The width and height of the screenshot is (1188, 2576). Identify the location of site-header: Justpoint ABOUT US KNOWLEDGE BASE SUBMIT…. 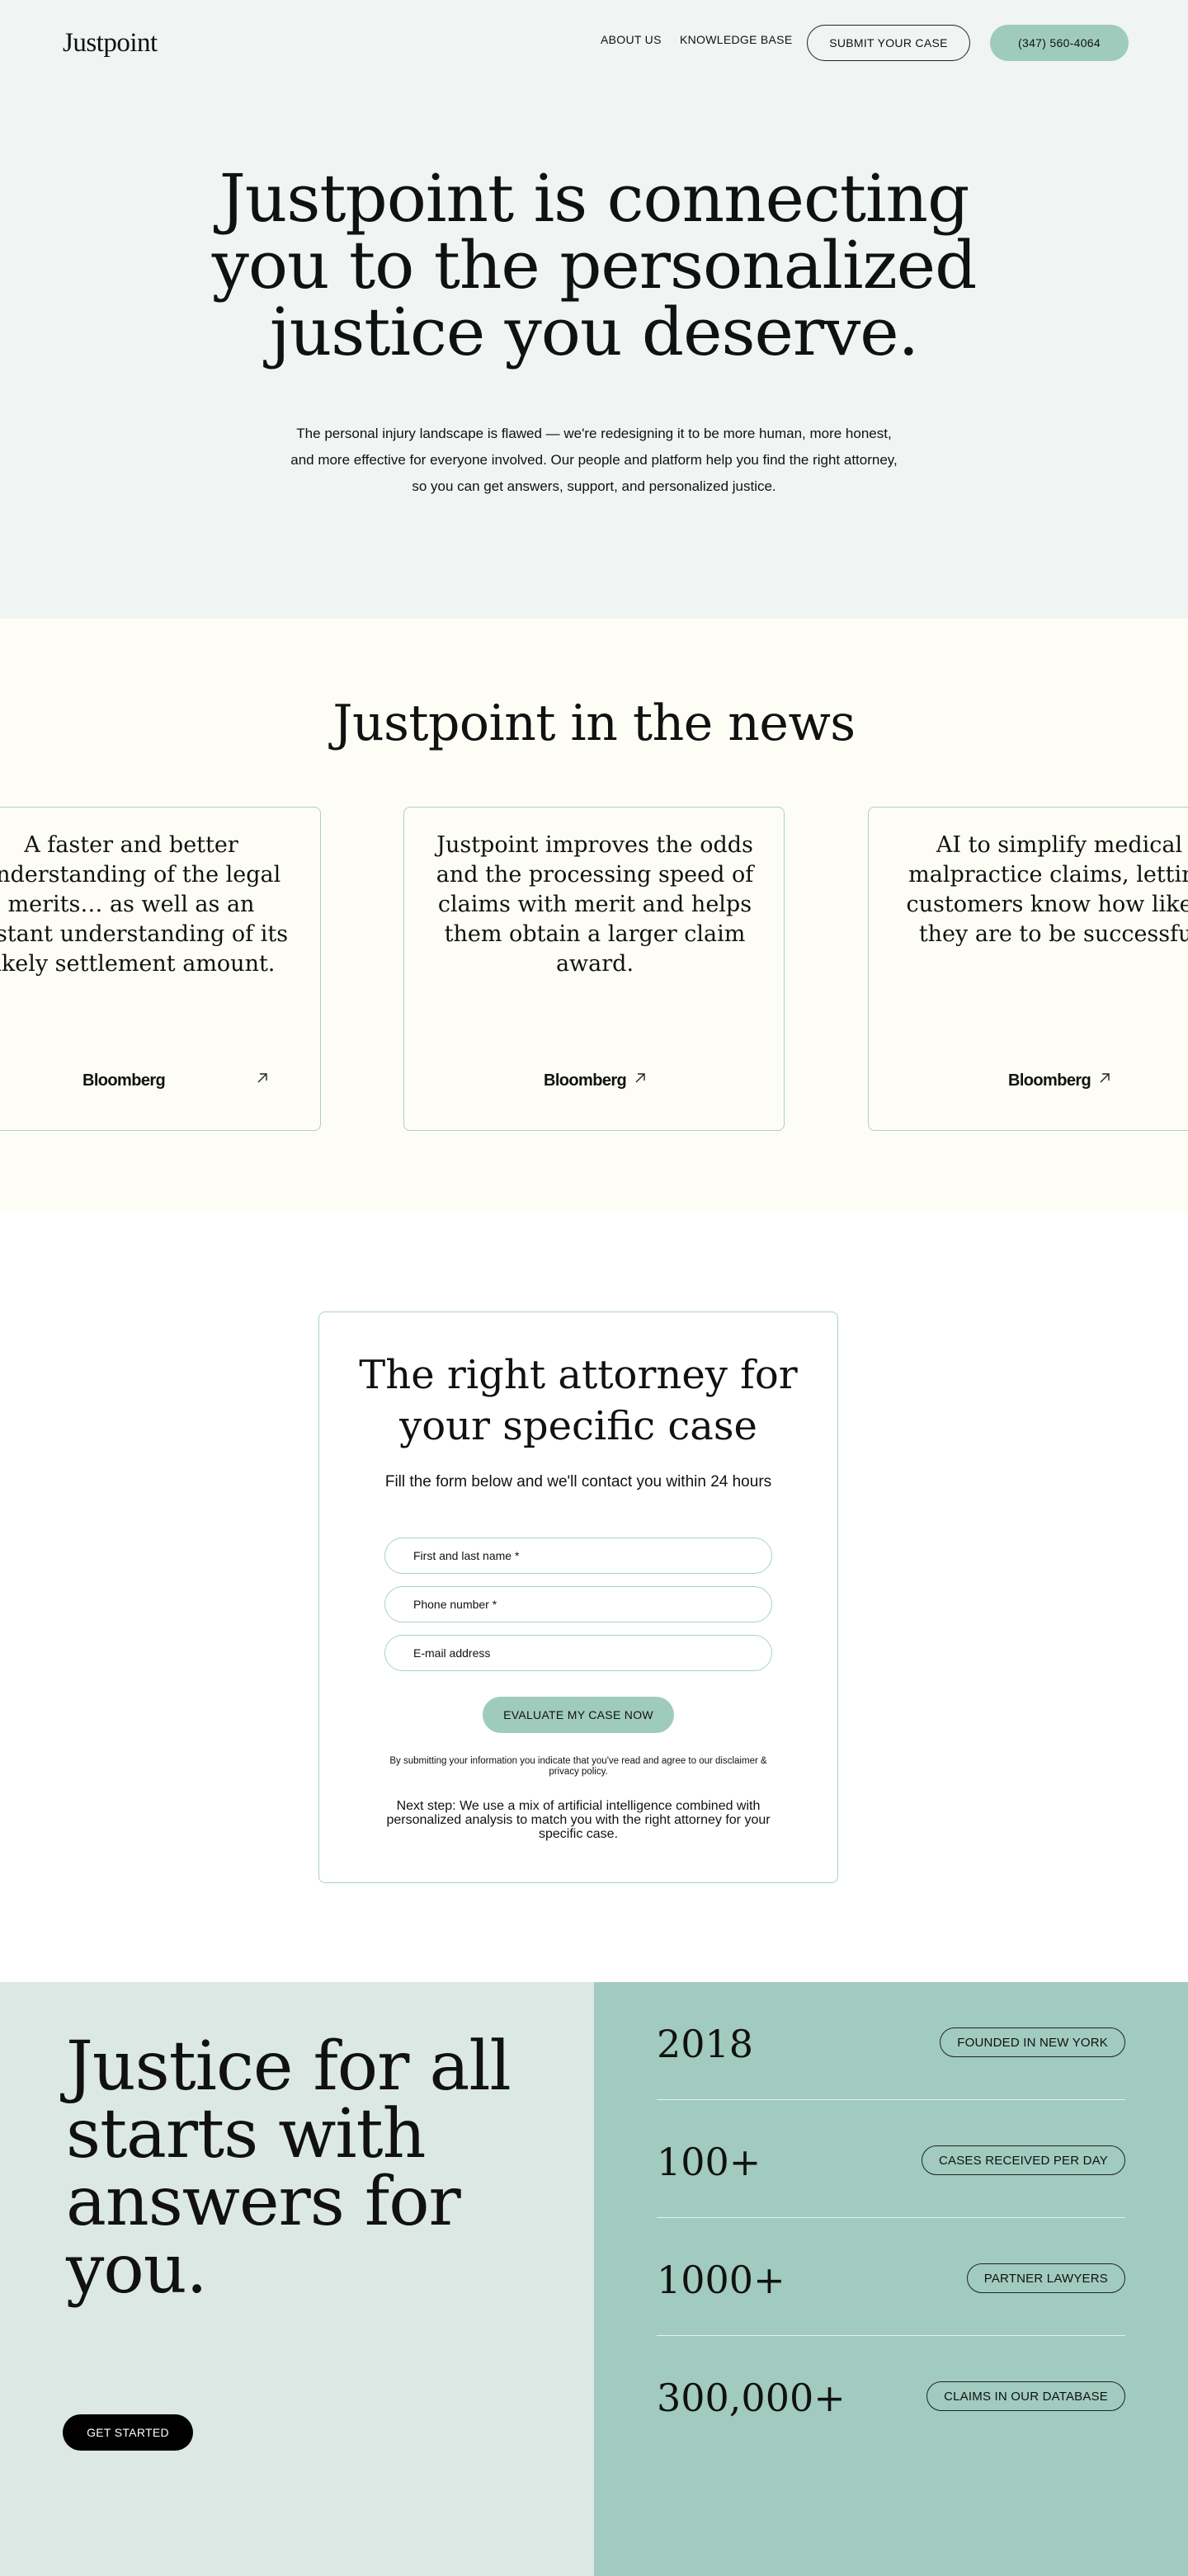
(594, 41).